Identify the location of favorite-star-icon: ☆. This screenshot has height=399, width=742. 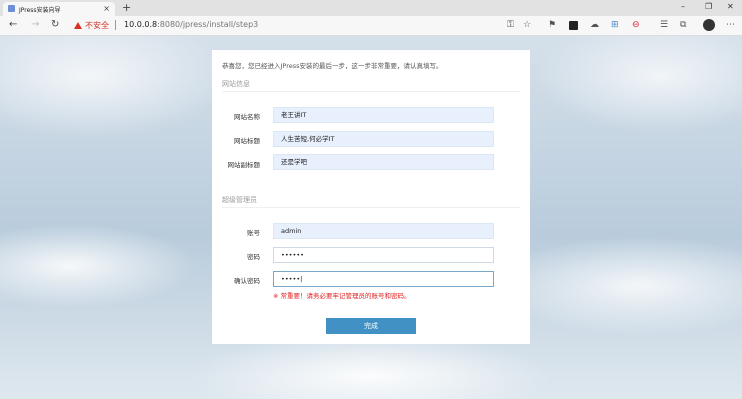
(527, 25).